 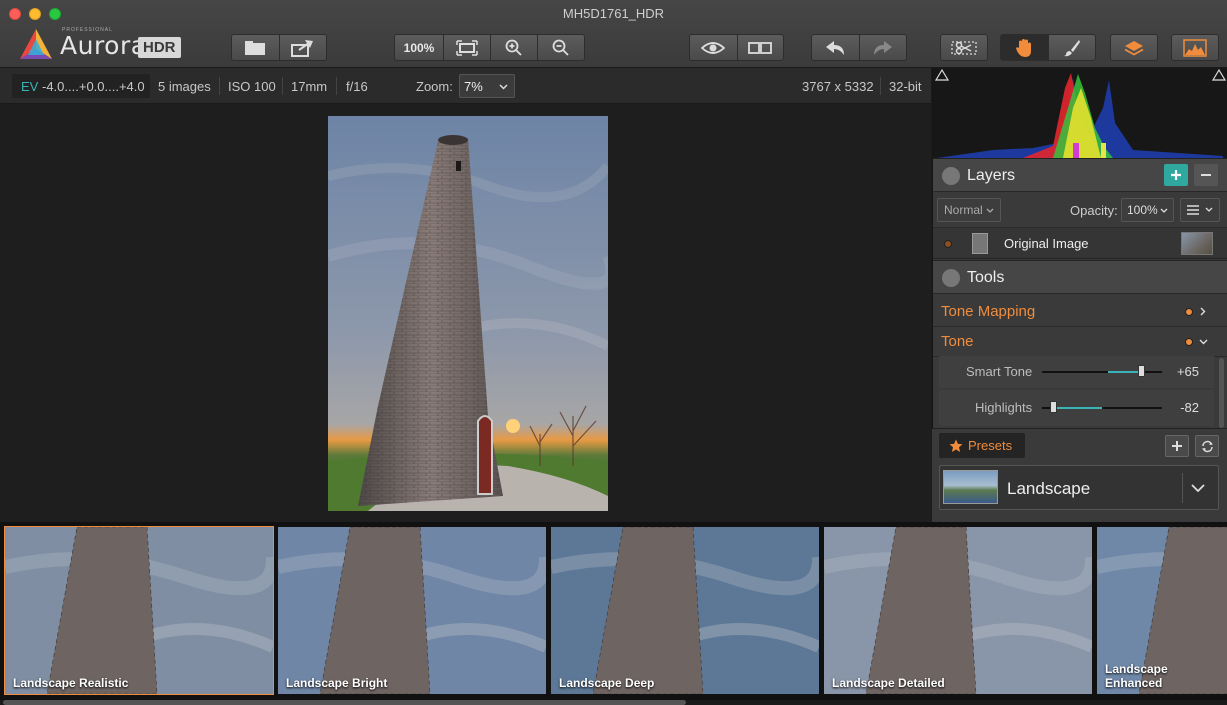 I want to click on fit-screen-button, so click(x=466, y=47).